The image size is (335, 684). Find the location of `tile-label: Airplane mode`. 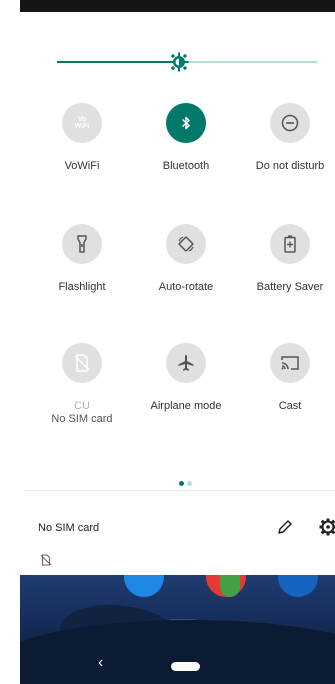

tile-label: Airplane mode is located at coordinates (186, 406).